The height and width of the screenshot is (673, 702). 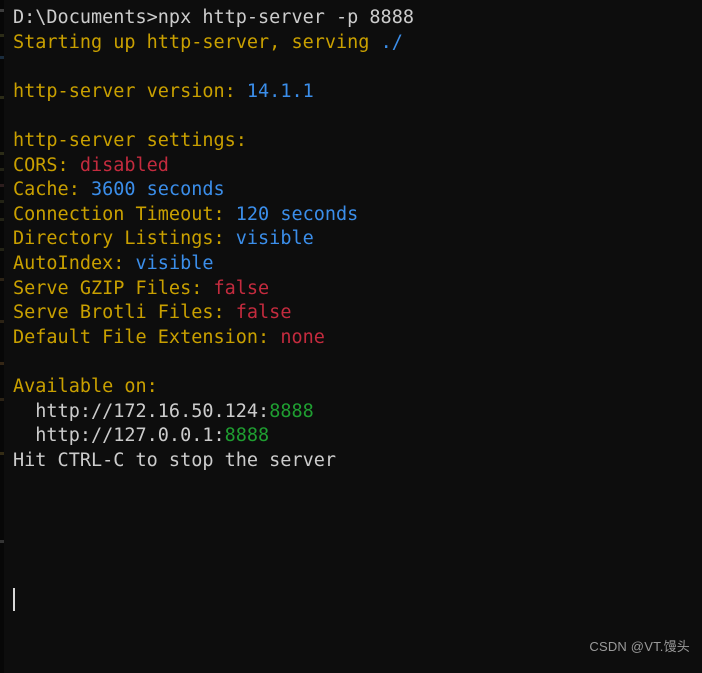 What do you see at coordinates (213, 17) in the screenshot?
I see `prompt-line-seg-0: D:\Documents>npx http-server -p 8888` at bounding box center [213, 17].